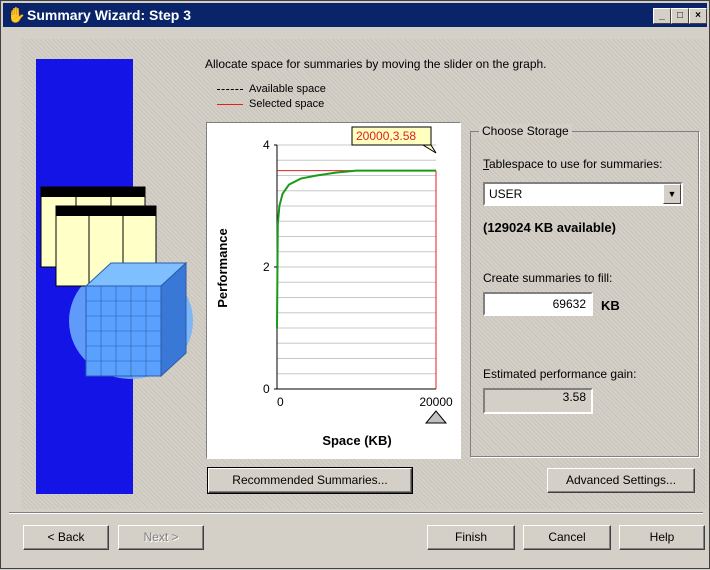 The width and height of the screenshot is (710, 570). I want to click on y-axis-label: Performance, so click(222, 267).